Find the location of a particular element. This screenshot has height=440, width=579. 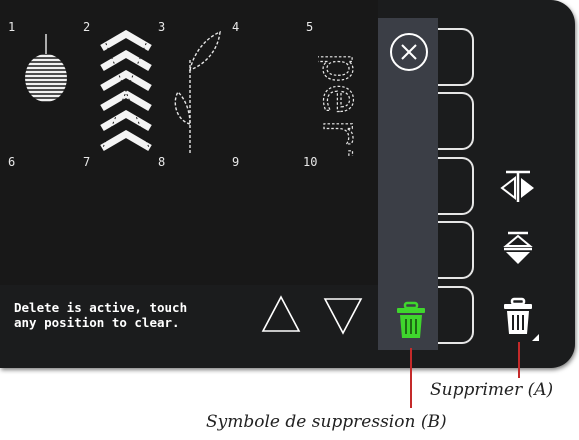

perf-lettering-stitch-icon: perf is located at coordinates (346, 91).